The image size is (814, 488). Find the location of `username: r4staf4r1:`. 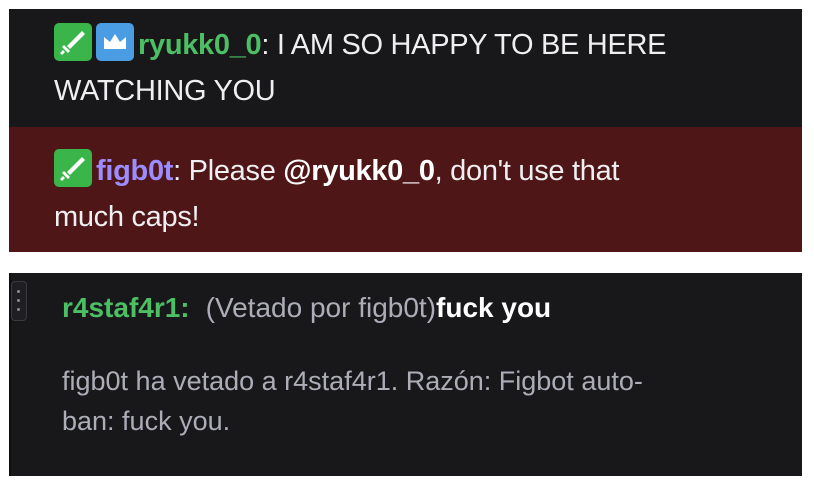

username: r4staf4r1: is located at coordinates (126, 307).